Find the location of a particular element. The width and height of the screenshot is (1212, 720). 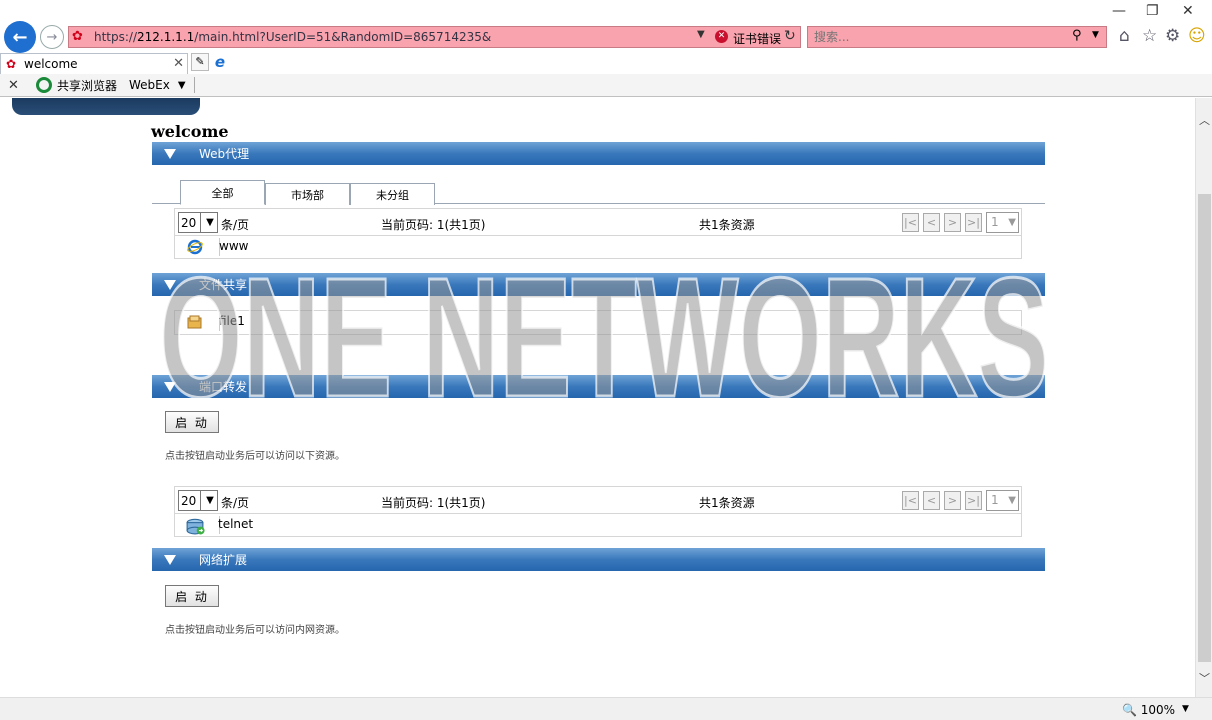

forward-arrow-icon: → is located at coordinates (52, 37).